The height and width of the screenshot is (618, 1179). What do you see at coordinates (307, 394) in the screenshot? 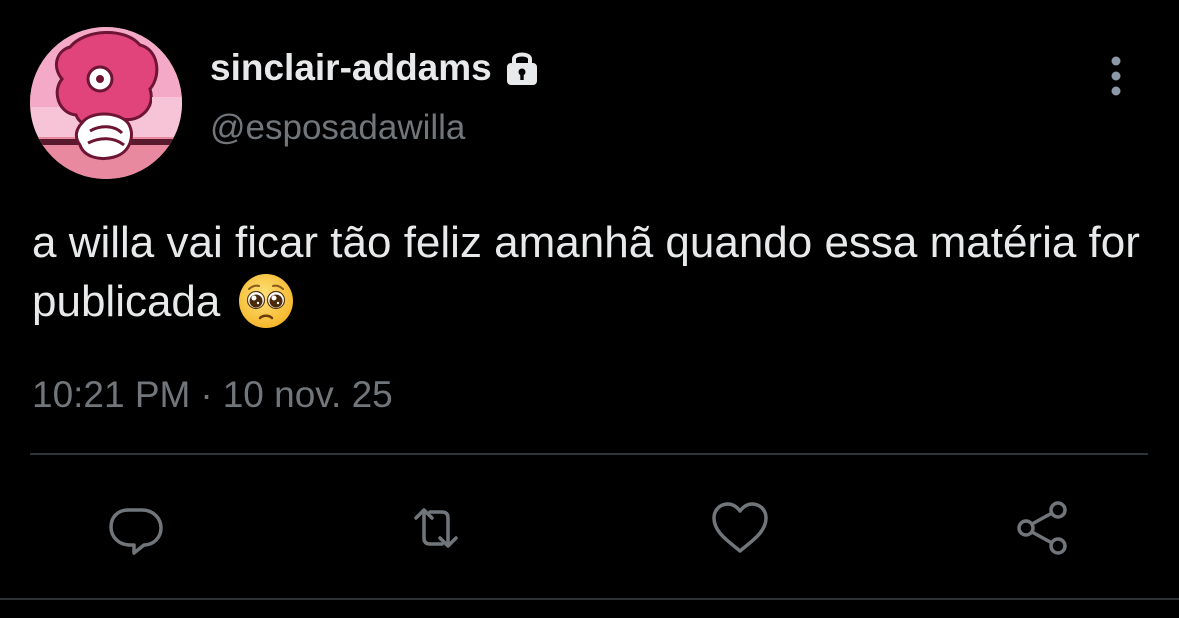
I see `tweet-date: 10 nov. 25` at bounding box center [307, 394].